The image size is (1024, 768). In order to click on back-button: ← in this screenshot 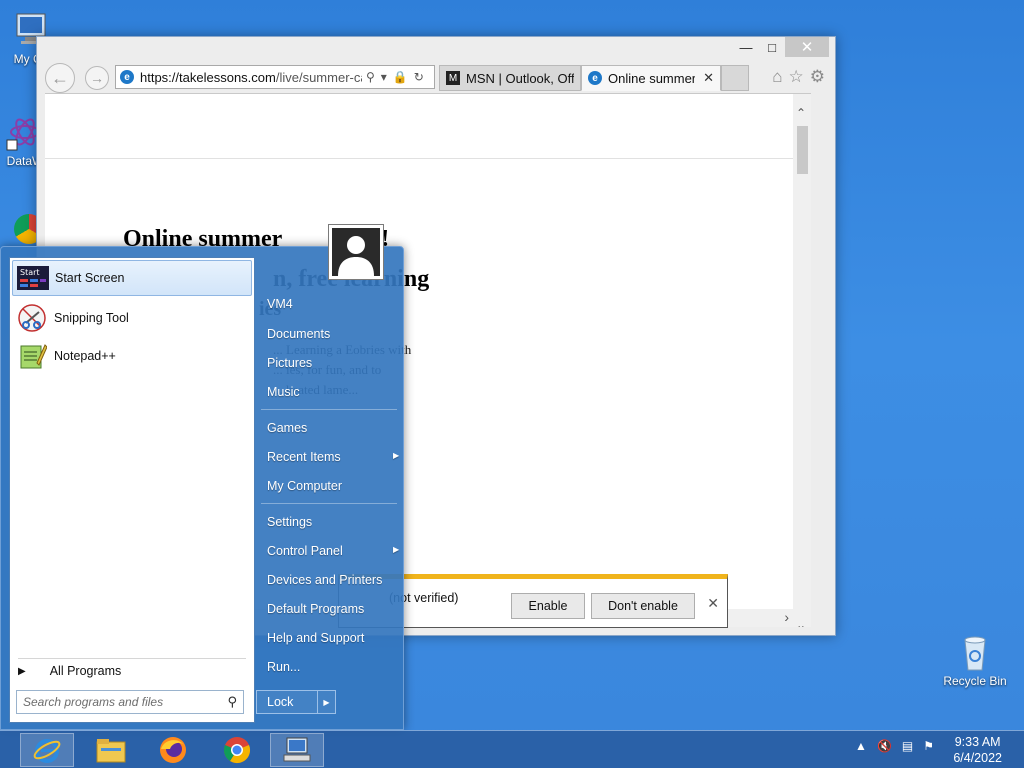, I will do `click(60, 78)`.